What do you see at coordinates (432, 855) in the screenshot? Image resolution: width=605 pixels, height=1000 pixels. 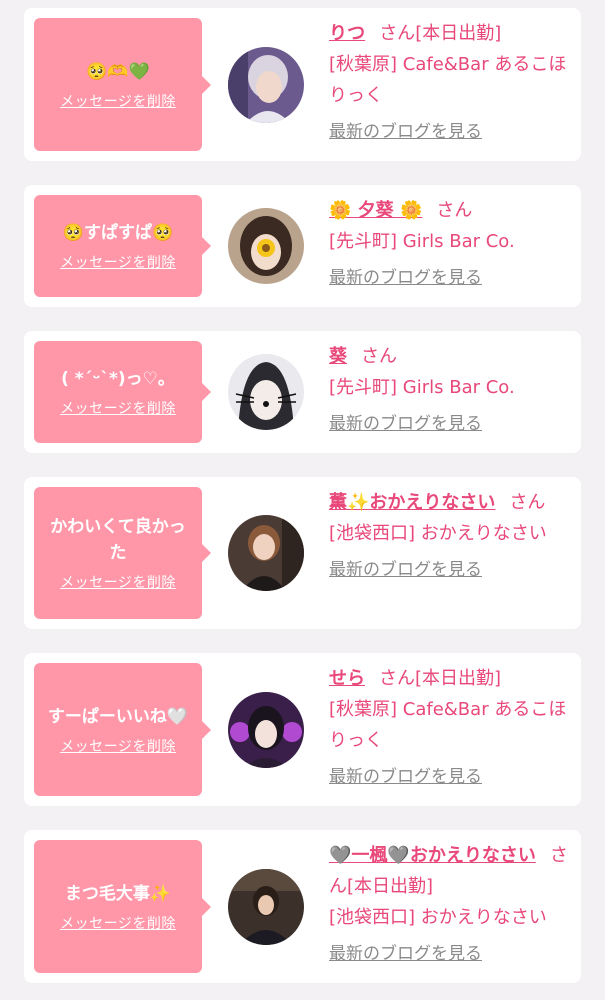 I see `cast-name-link: 🩶一楓🩶おかえりなさい` at bounding box center [432, 855].